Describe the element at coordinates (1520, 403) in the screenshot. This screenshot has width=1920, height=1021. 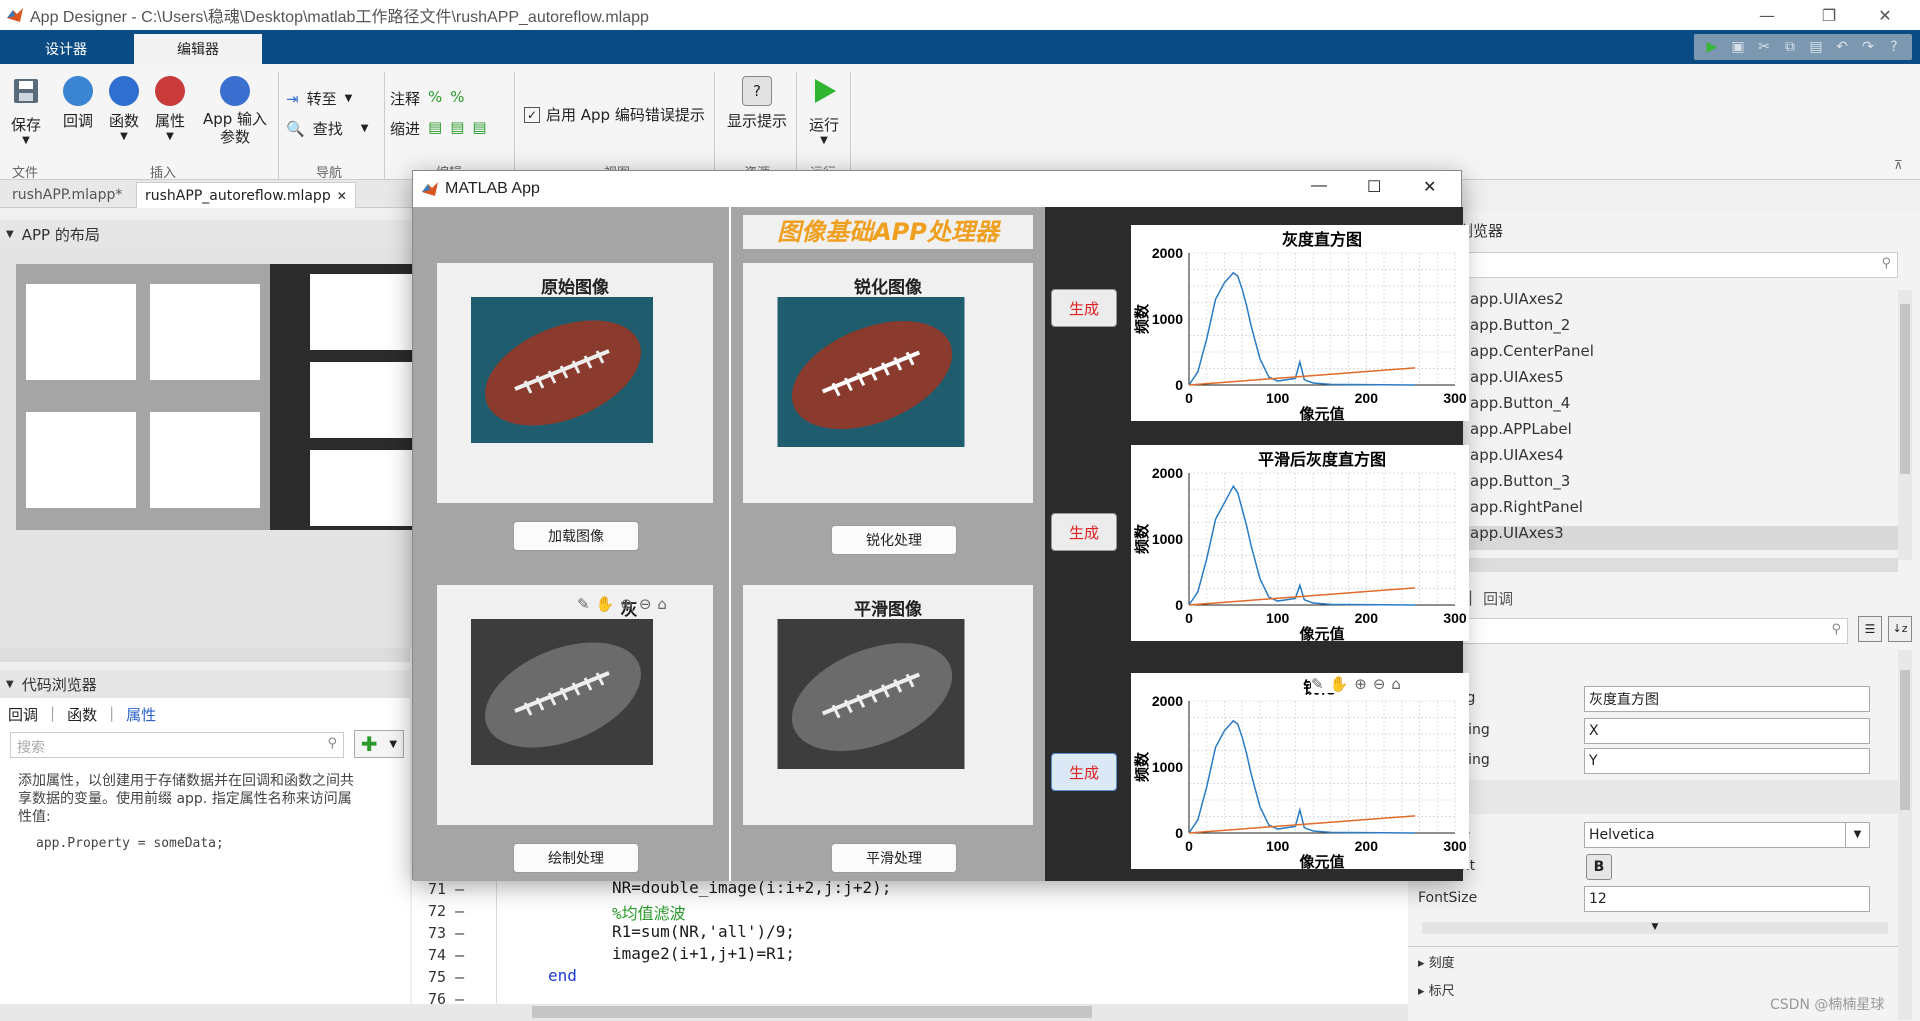
I see `tree-item: app.Button_4` at that location.